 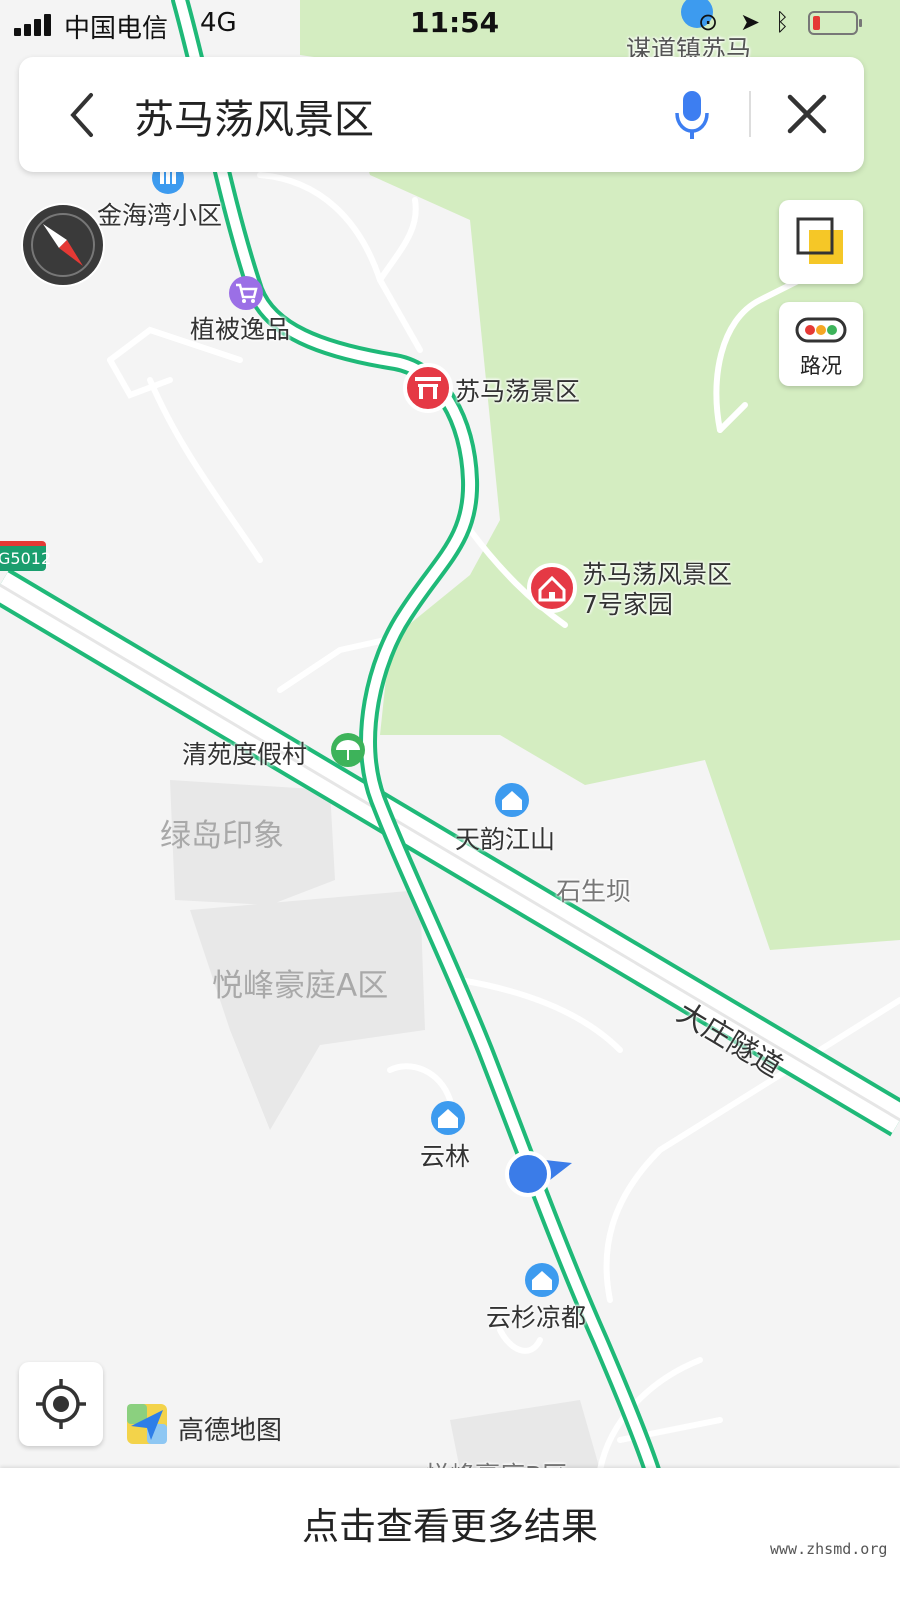 I want to click on layers-button, so click(x=821, y=242).